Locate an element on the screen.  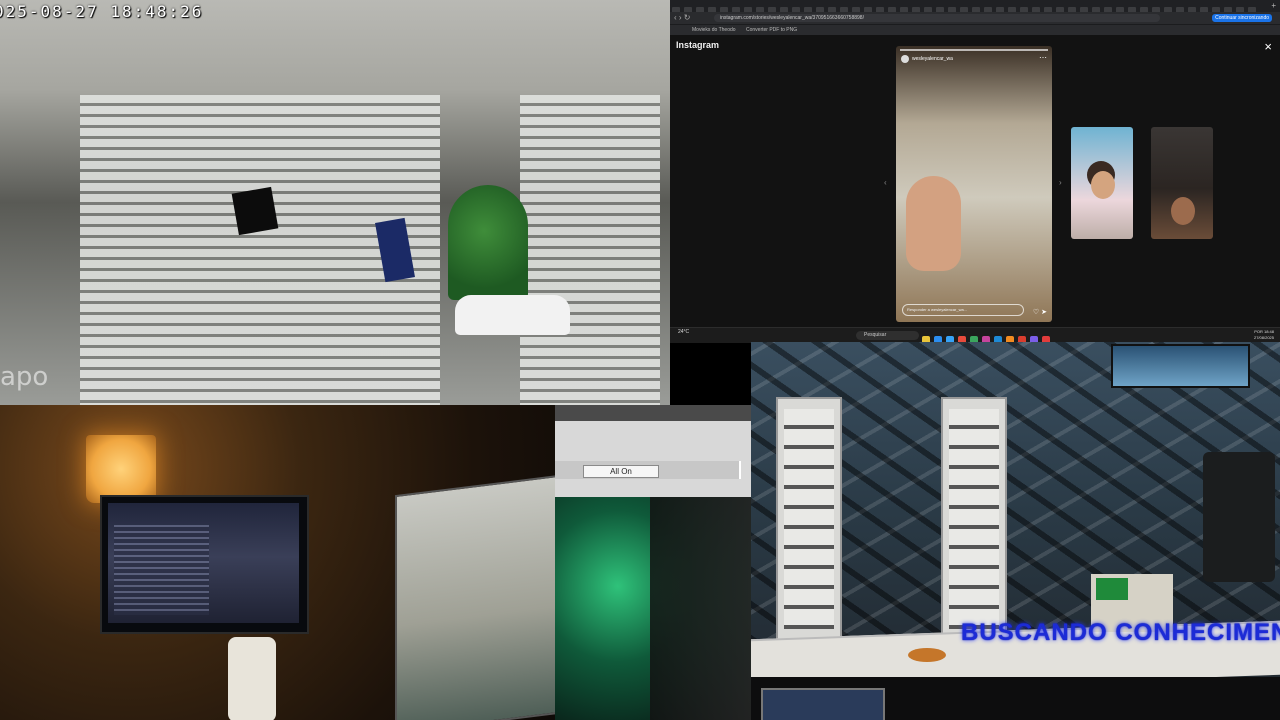
system-clock: POR 18:48 27/08/2025 is located at coordinates (1264, 335).